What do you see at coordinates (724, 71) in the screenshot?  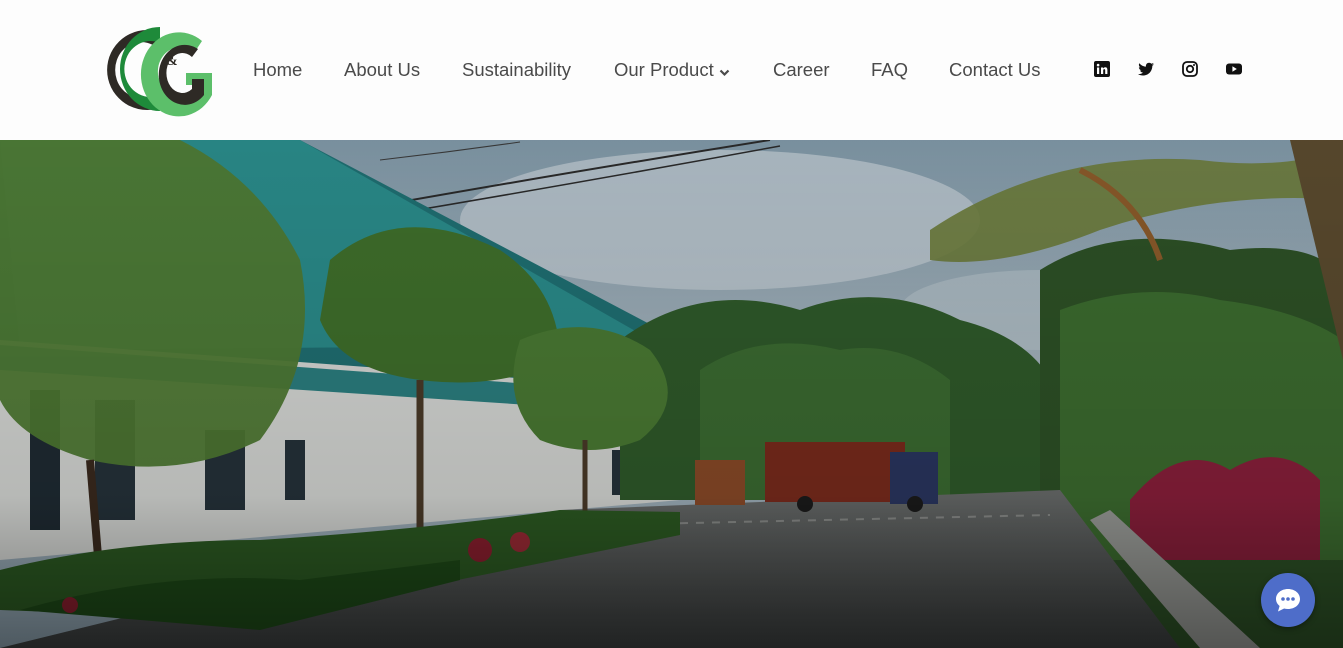 I see `chevron-down-icon` at bounding box center [724, 71].